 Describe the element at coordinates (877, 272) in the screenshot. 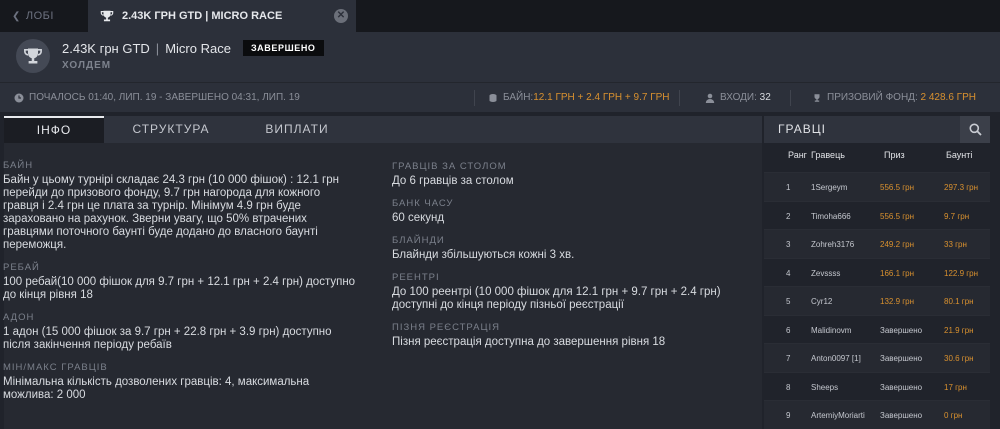

I see `table-row: 4 Zevssss 166.1 грн 122.9 грн` at that location.